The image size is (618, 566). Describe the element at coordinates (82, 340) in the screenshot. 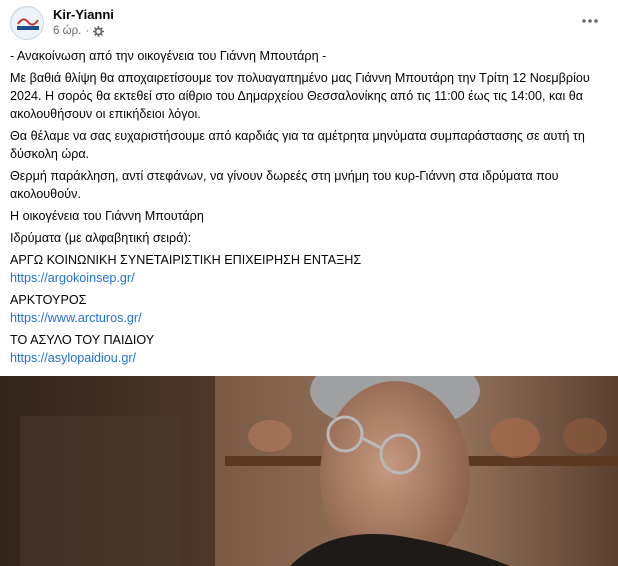

I see `foundation-name: ΤΟ ΑΣΥΛΟ ΤΟΥ ΠΑΙΔΙΟΥ` at that location.